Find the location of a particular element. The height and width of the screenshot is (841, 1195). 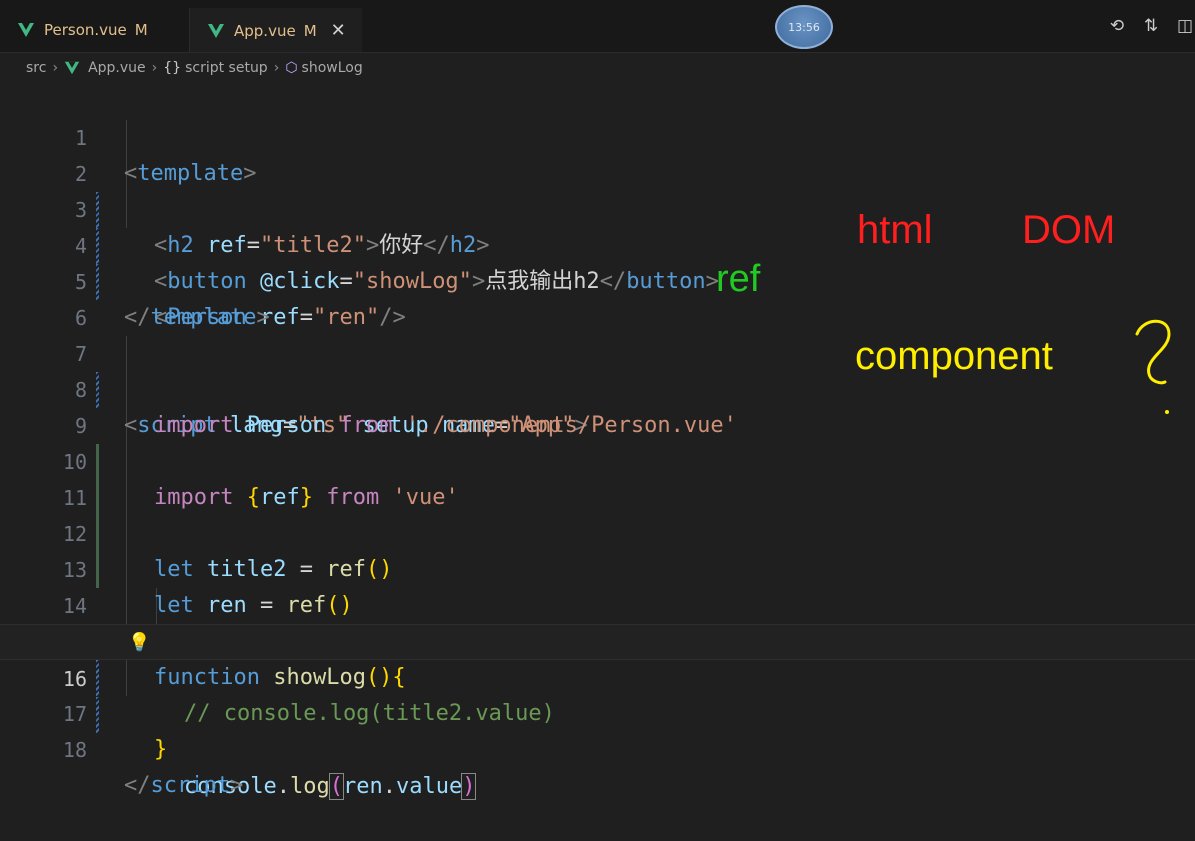

history-icon: ⟲ is located at coordinates (1117, 26).